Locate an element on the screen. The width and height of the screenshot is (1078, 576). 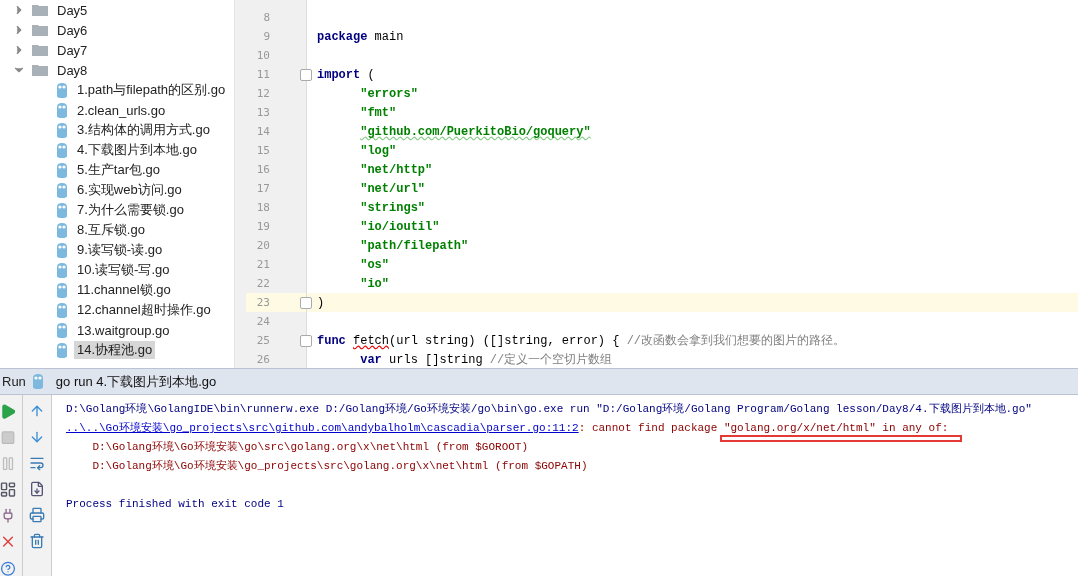
console-text: D:\Golang环境\Go环境安装\go_projects\src\golang.org\x\net\html (from $GOPATH) is located at coordinates (339, 466).